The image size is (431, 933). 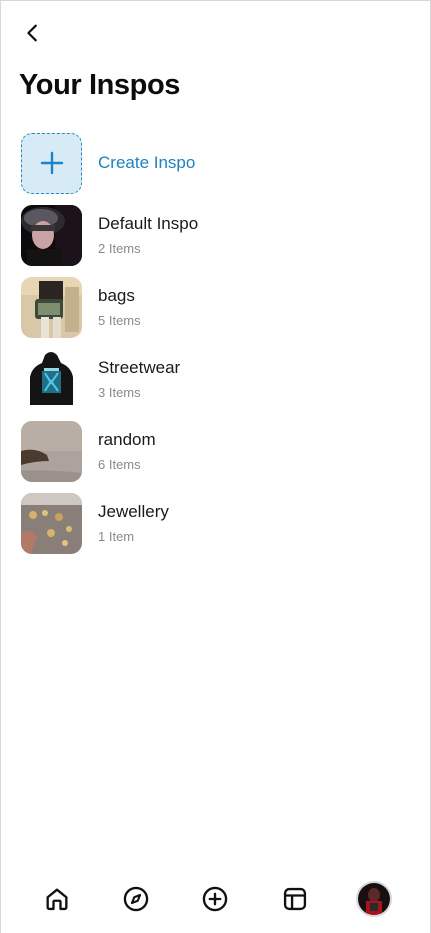 What do you see at coordinates (146, 163) in the screenshot?
I see `create-inspo-label: Create Inspo` at bounding box center [146, 163].